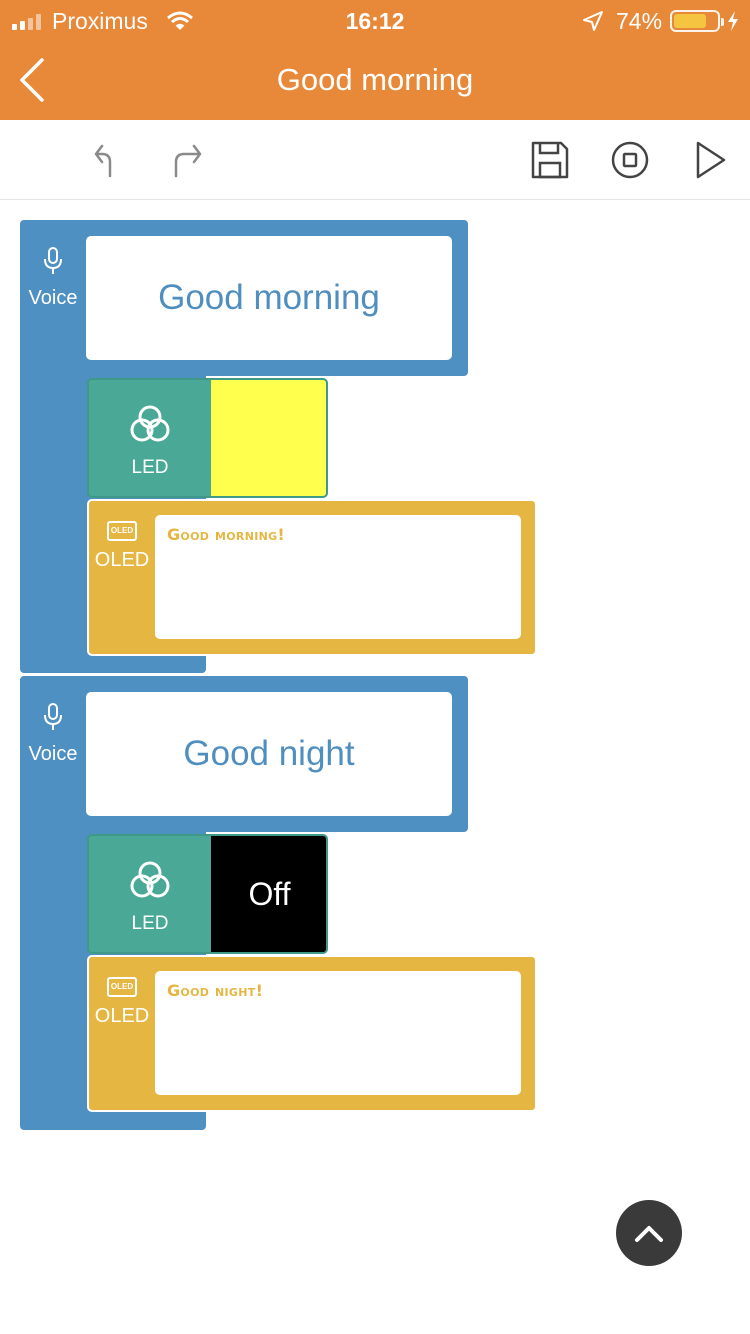 Image resolution: width=750 pixels, height=1334 pixels. What do you see at coordinates (375, 21) in the screenshot?
I see `status-bar: Proximus 16:12 74%` at bounding box center [375, 21].